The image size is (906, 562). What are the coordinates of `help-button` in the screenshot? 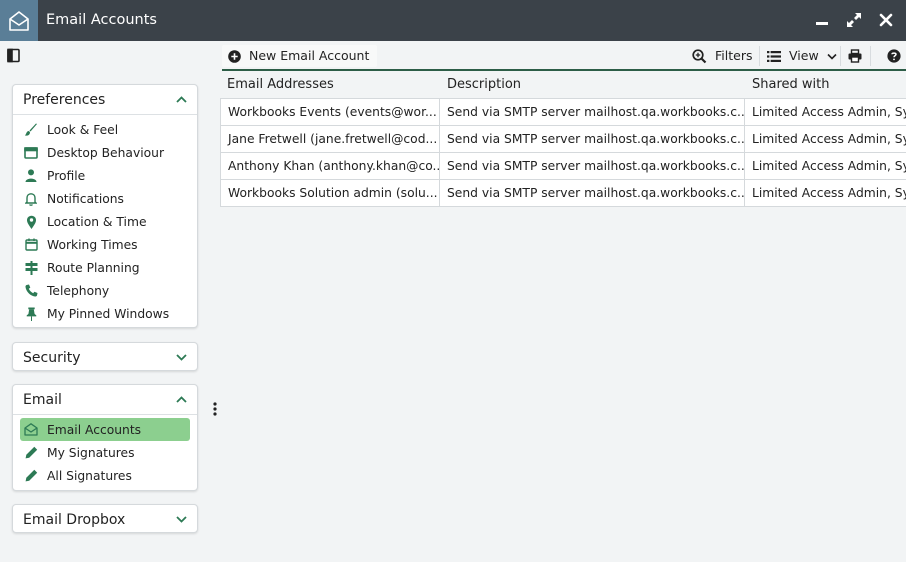 It's located at (894, 56).